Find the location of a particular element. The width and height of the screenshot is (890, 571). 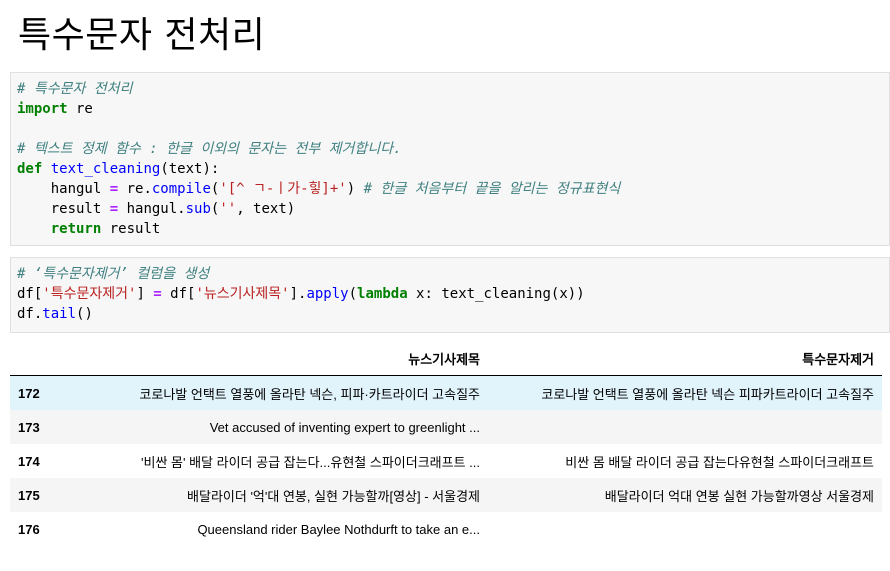

empty-string: '' is located at coordinates (228, 209).